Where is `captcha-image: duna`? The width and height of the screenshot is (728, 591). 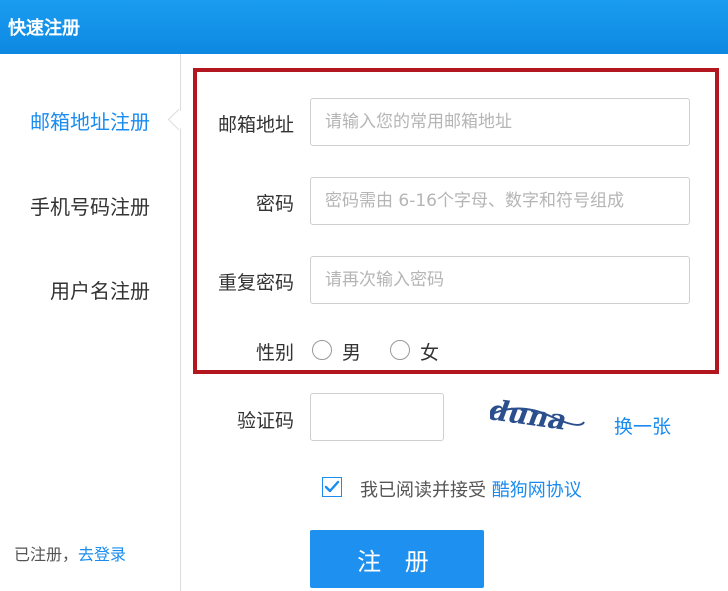 captcha-image: duna is located at coordinates (537, 414).